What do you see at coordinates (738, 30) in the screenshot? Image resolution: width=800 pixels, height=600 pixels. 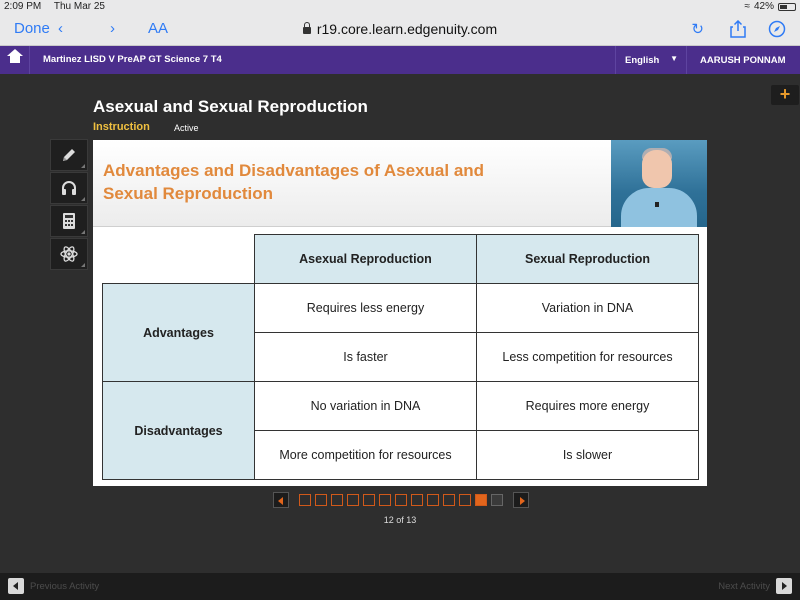 I see `share-icon` at bounding box center [738, 30].